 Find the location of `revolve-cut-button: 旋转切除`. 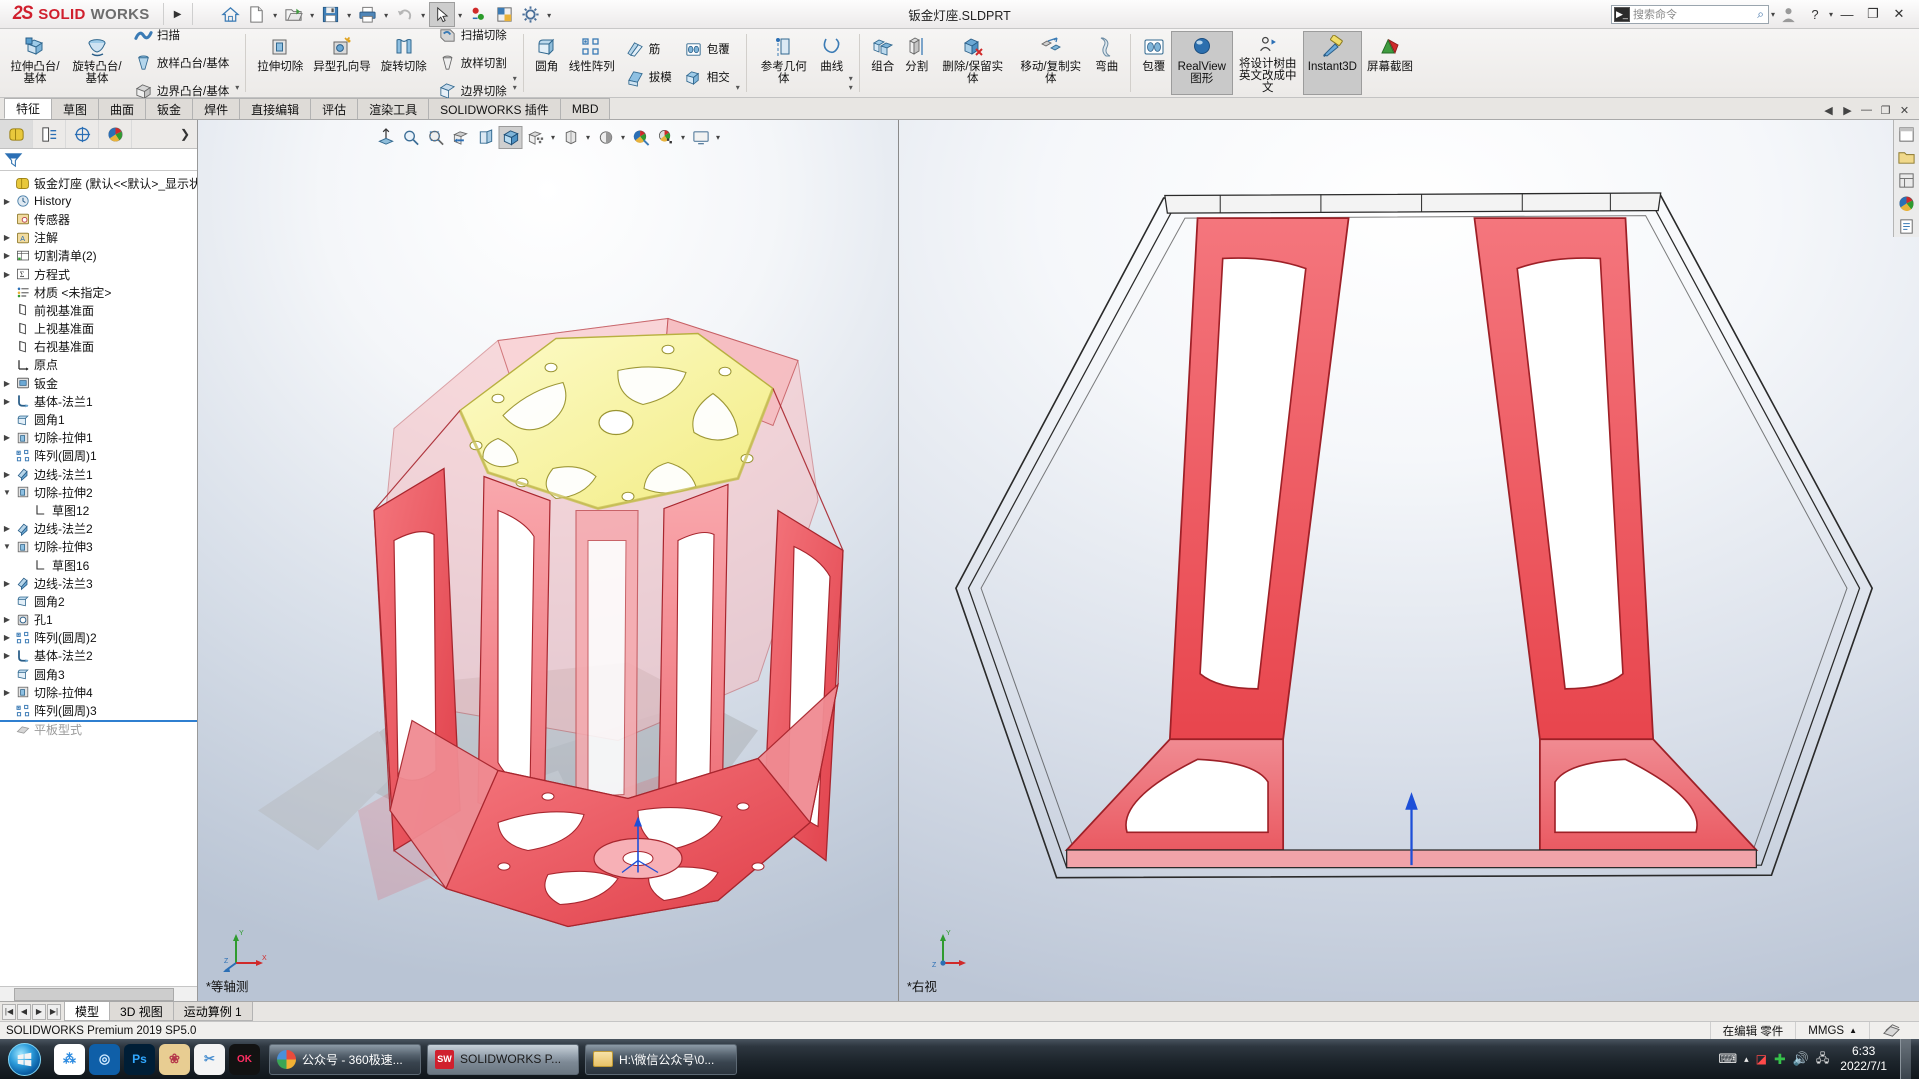

revolve-cut-button: 旋转切除 is located at coordinates (404, 63).